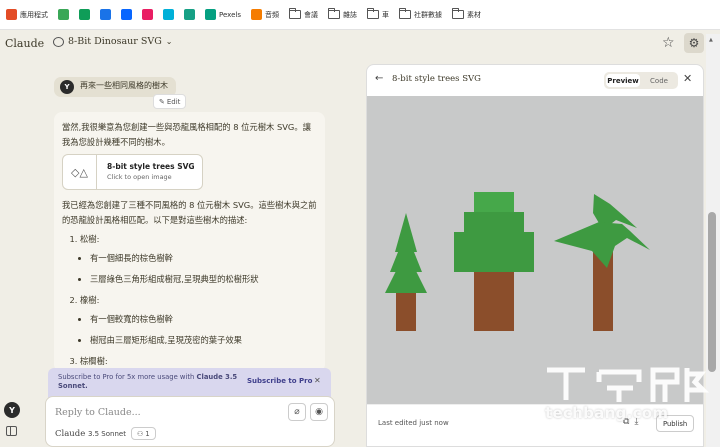 The image size is (720, 447). Describe the element at coordinates (90, 239) in the screenshot. I see `list-item-title: 松樹:` at that location.